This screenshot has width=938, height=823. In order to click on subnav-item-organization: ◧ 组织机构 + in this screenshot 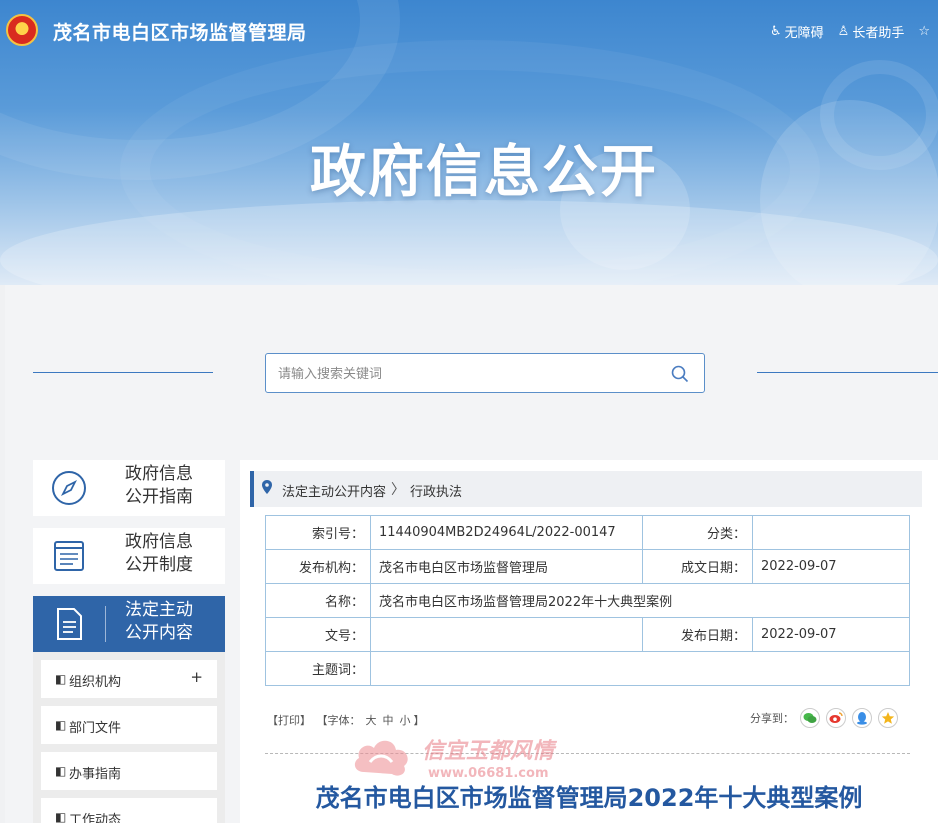, I will do `click(129, 679)`.